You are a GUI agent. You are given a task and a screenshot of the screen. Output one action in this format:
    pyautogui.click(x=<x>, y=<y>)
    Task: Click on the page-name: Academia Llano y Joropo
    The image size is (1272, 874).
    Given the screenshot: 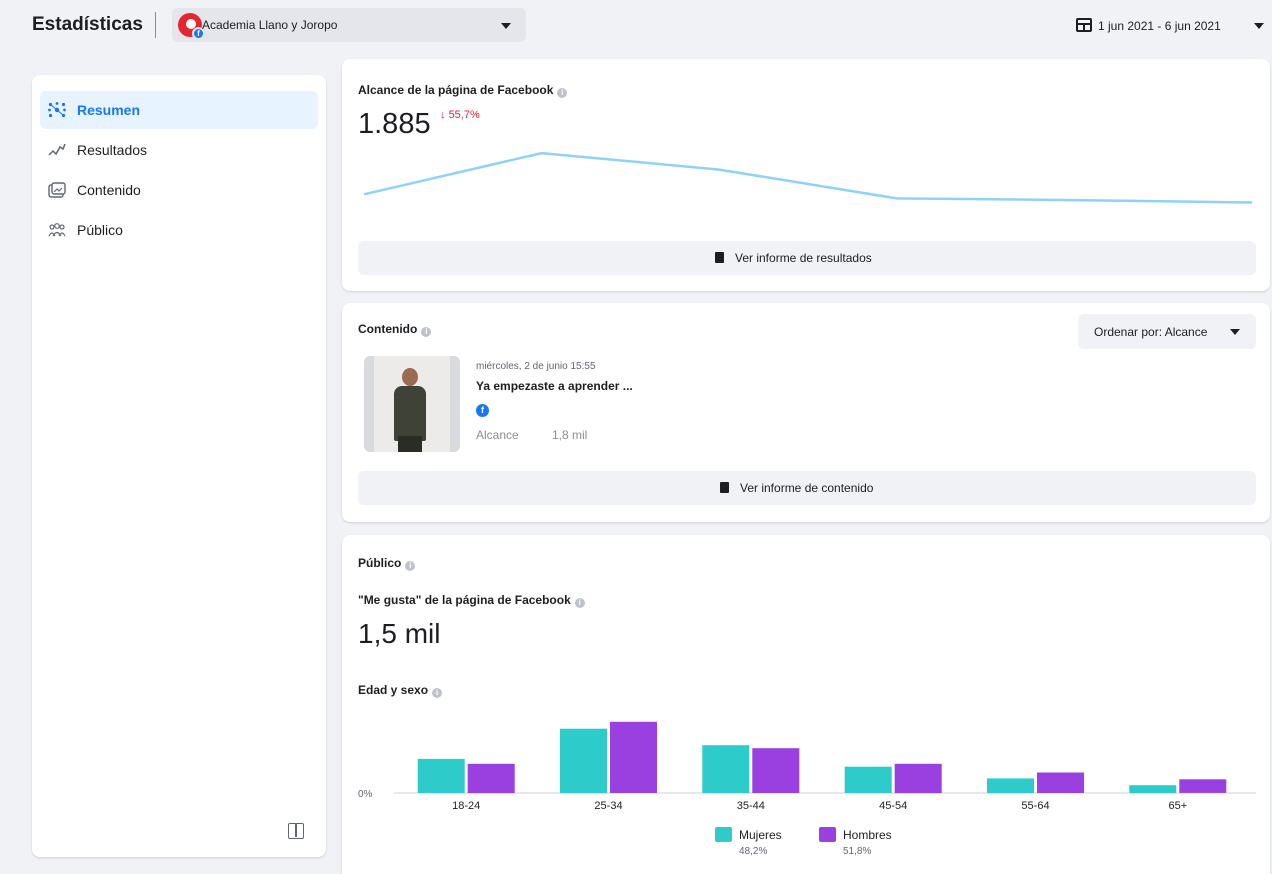 What is the action you would take?
    pyautogui.click(x=270, y=25)
    